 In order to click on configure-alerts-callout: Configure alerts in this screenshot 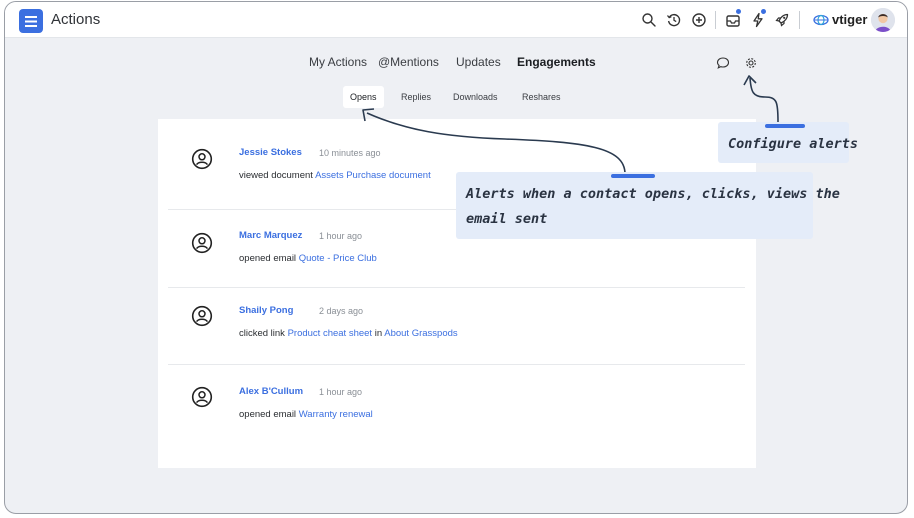, I will do `click(788, 142)`.